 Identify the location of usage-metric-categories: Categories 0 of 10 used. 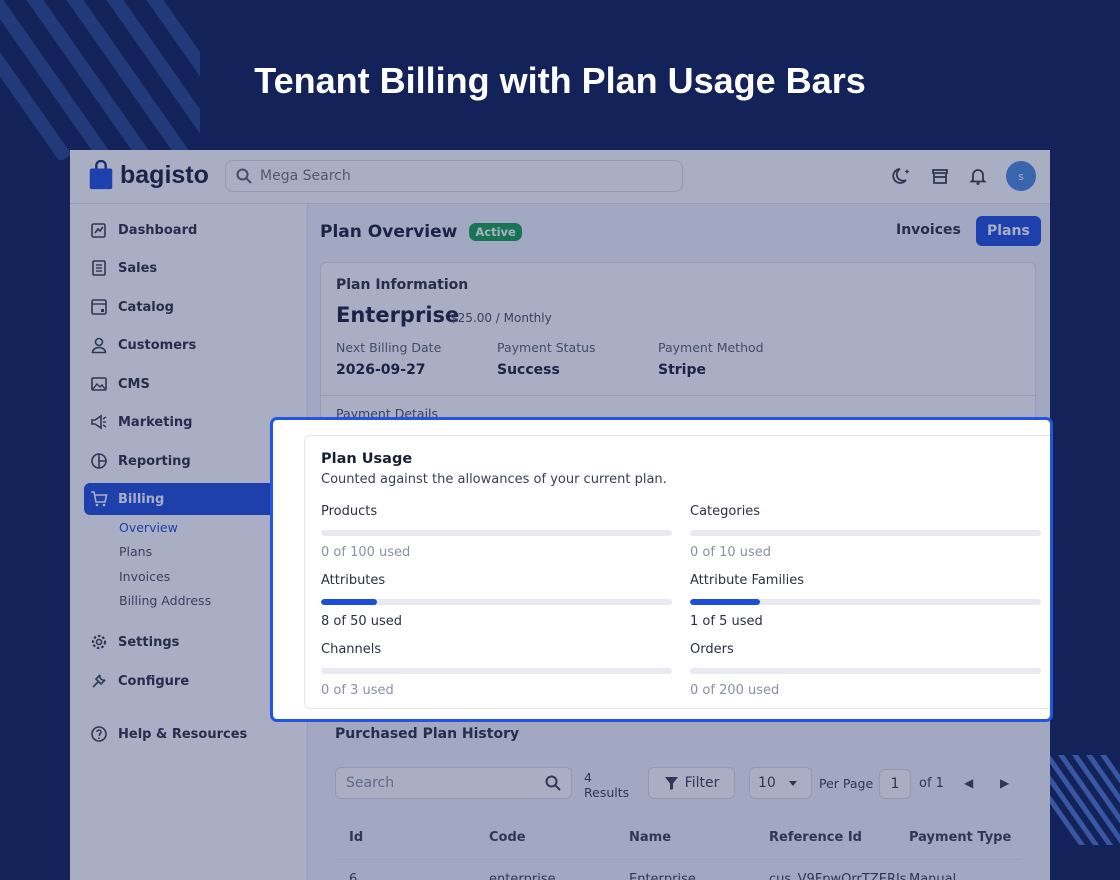
(865, 532).